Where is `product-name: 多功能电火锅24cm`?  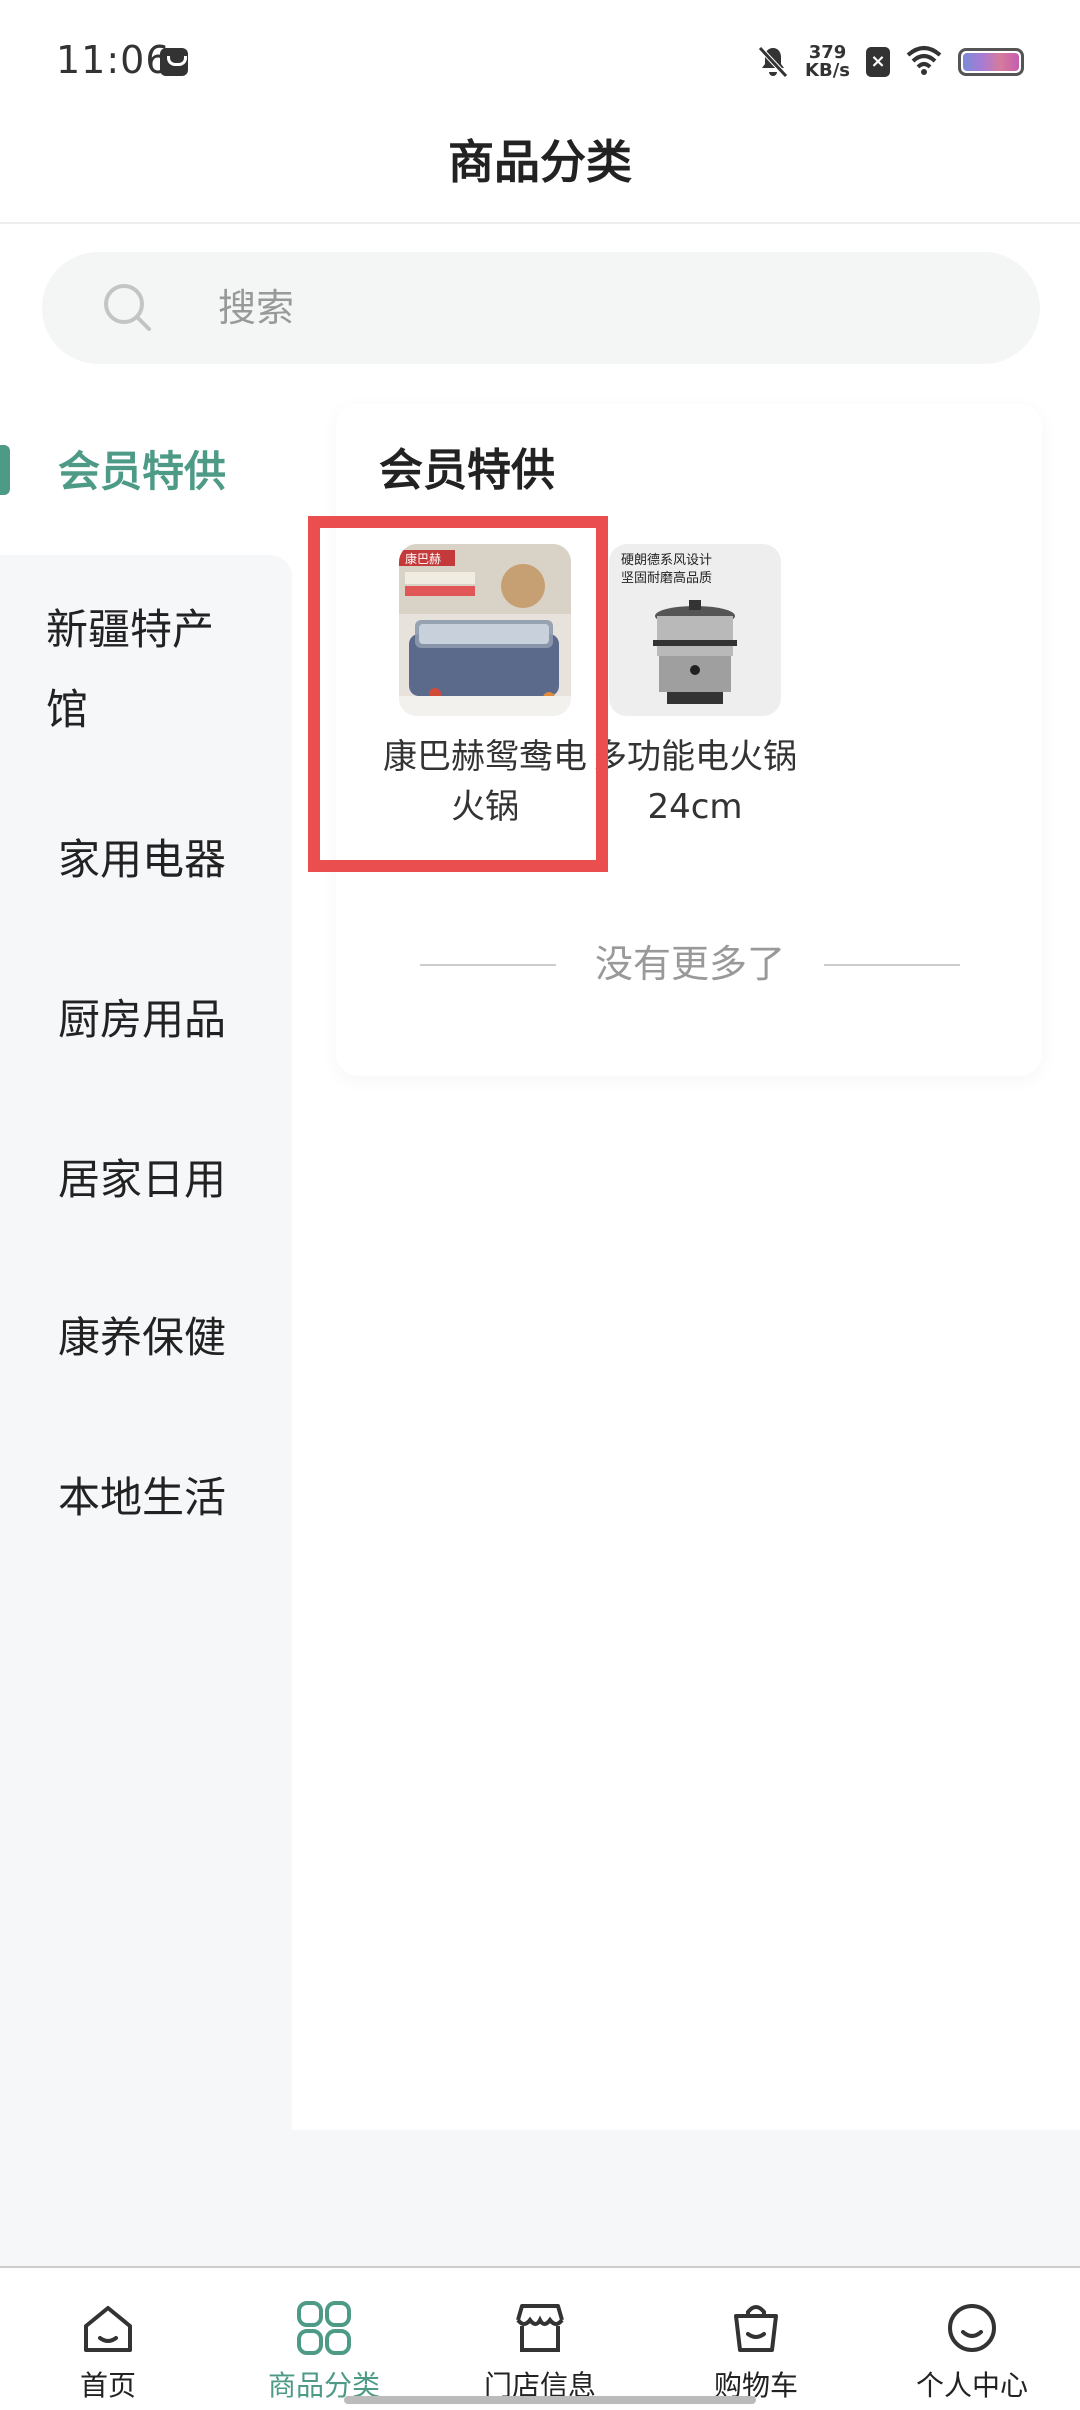 product-name: 多功能电火锅24cm is located at coordinates (695, 782).